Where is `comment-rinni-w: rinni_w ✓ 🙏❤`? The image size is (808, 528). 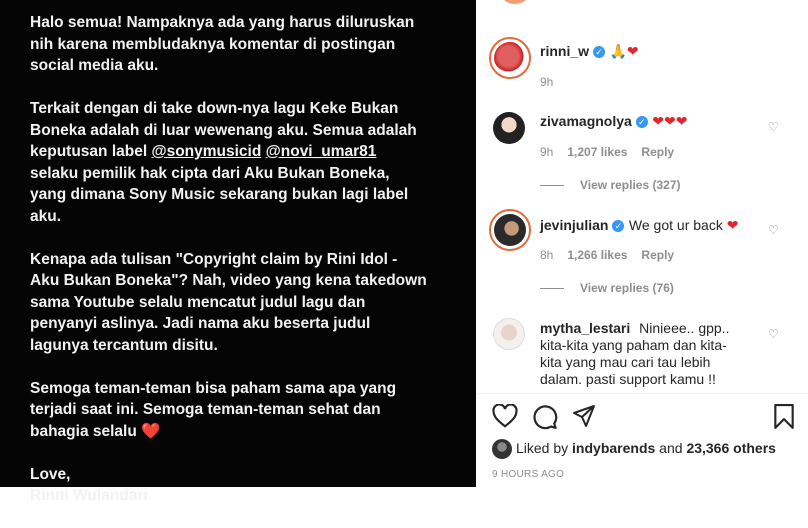 comment-rinni-w: rinni_w ✓ 🙏❤ is located at coordinates (589, 52).